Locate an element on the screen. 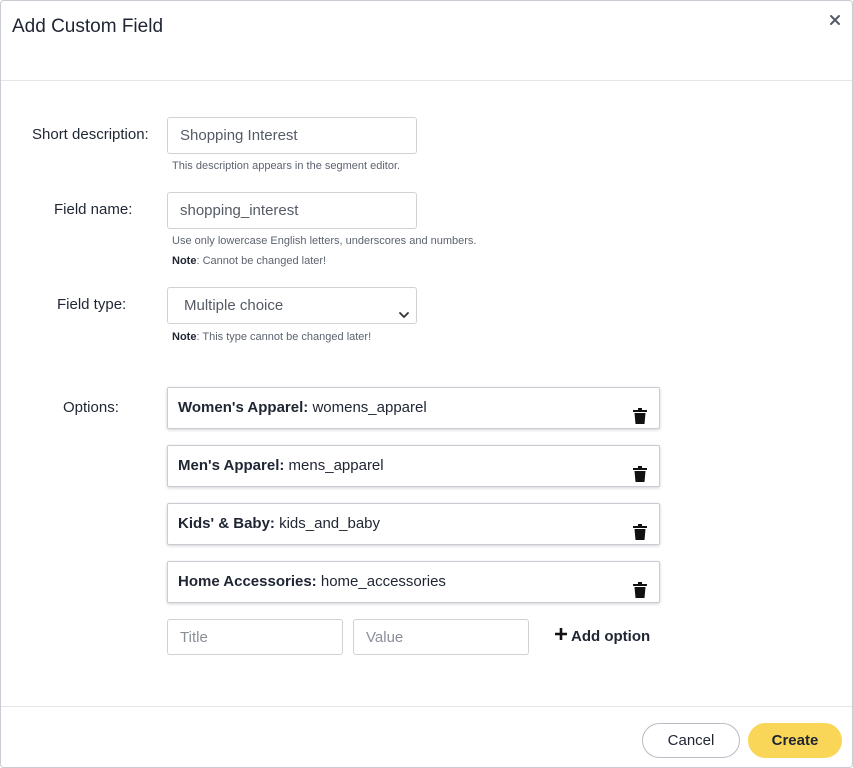  new-option-value-input is located at coordinates (441, 637).